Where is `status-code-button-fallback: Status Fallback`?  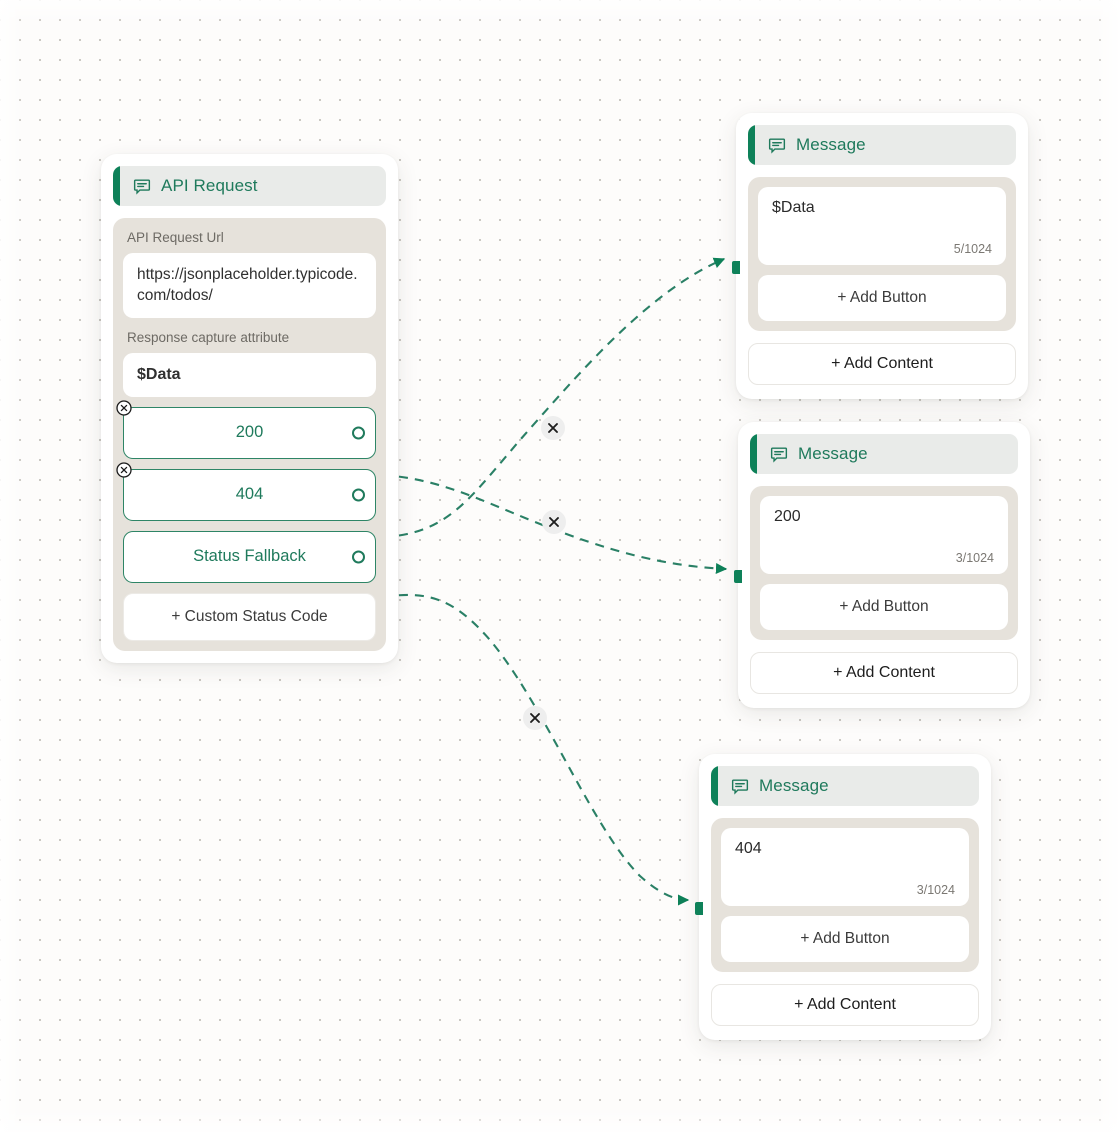
status-code-button-fallback: Status Fallback is located at coordinates (249, 556).